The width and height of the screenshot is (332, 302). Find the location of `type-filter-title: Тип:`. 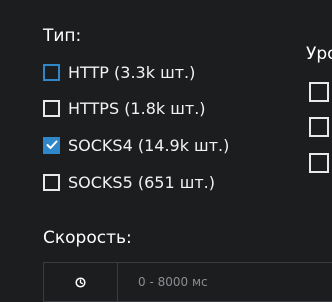

type-filter-title: Тип: is located at coordinates (62, 36).